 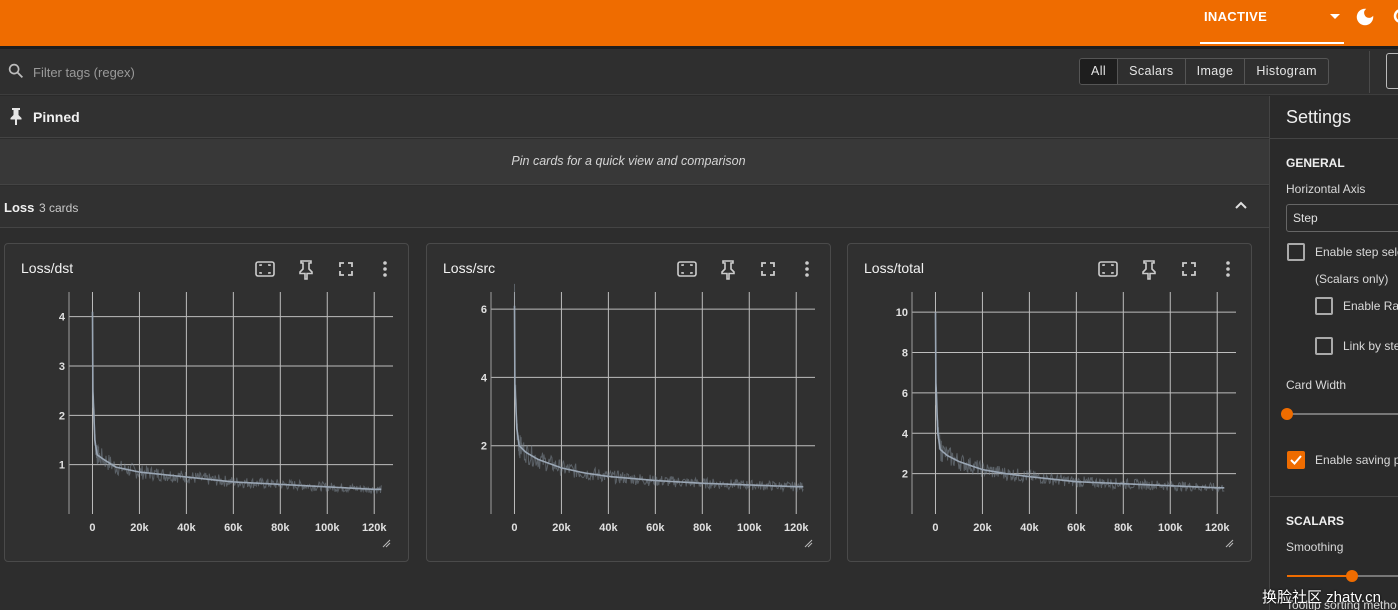 I want to click on horizontal-axis-select: Step, so click(x=1342, y=218).